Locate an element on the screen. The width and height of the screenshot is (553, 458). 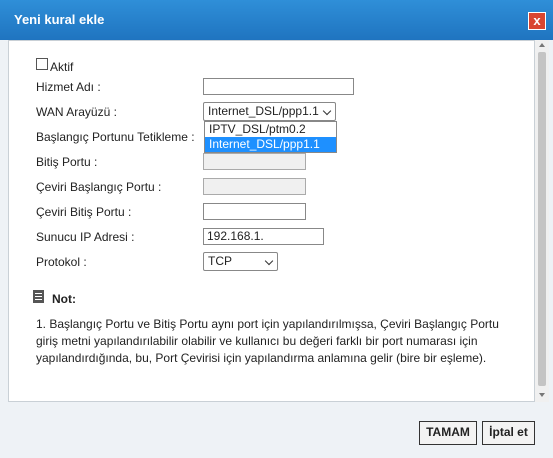
dialog-title: Yeni kural ekle is located at coordinates (59, 19).